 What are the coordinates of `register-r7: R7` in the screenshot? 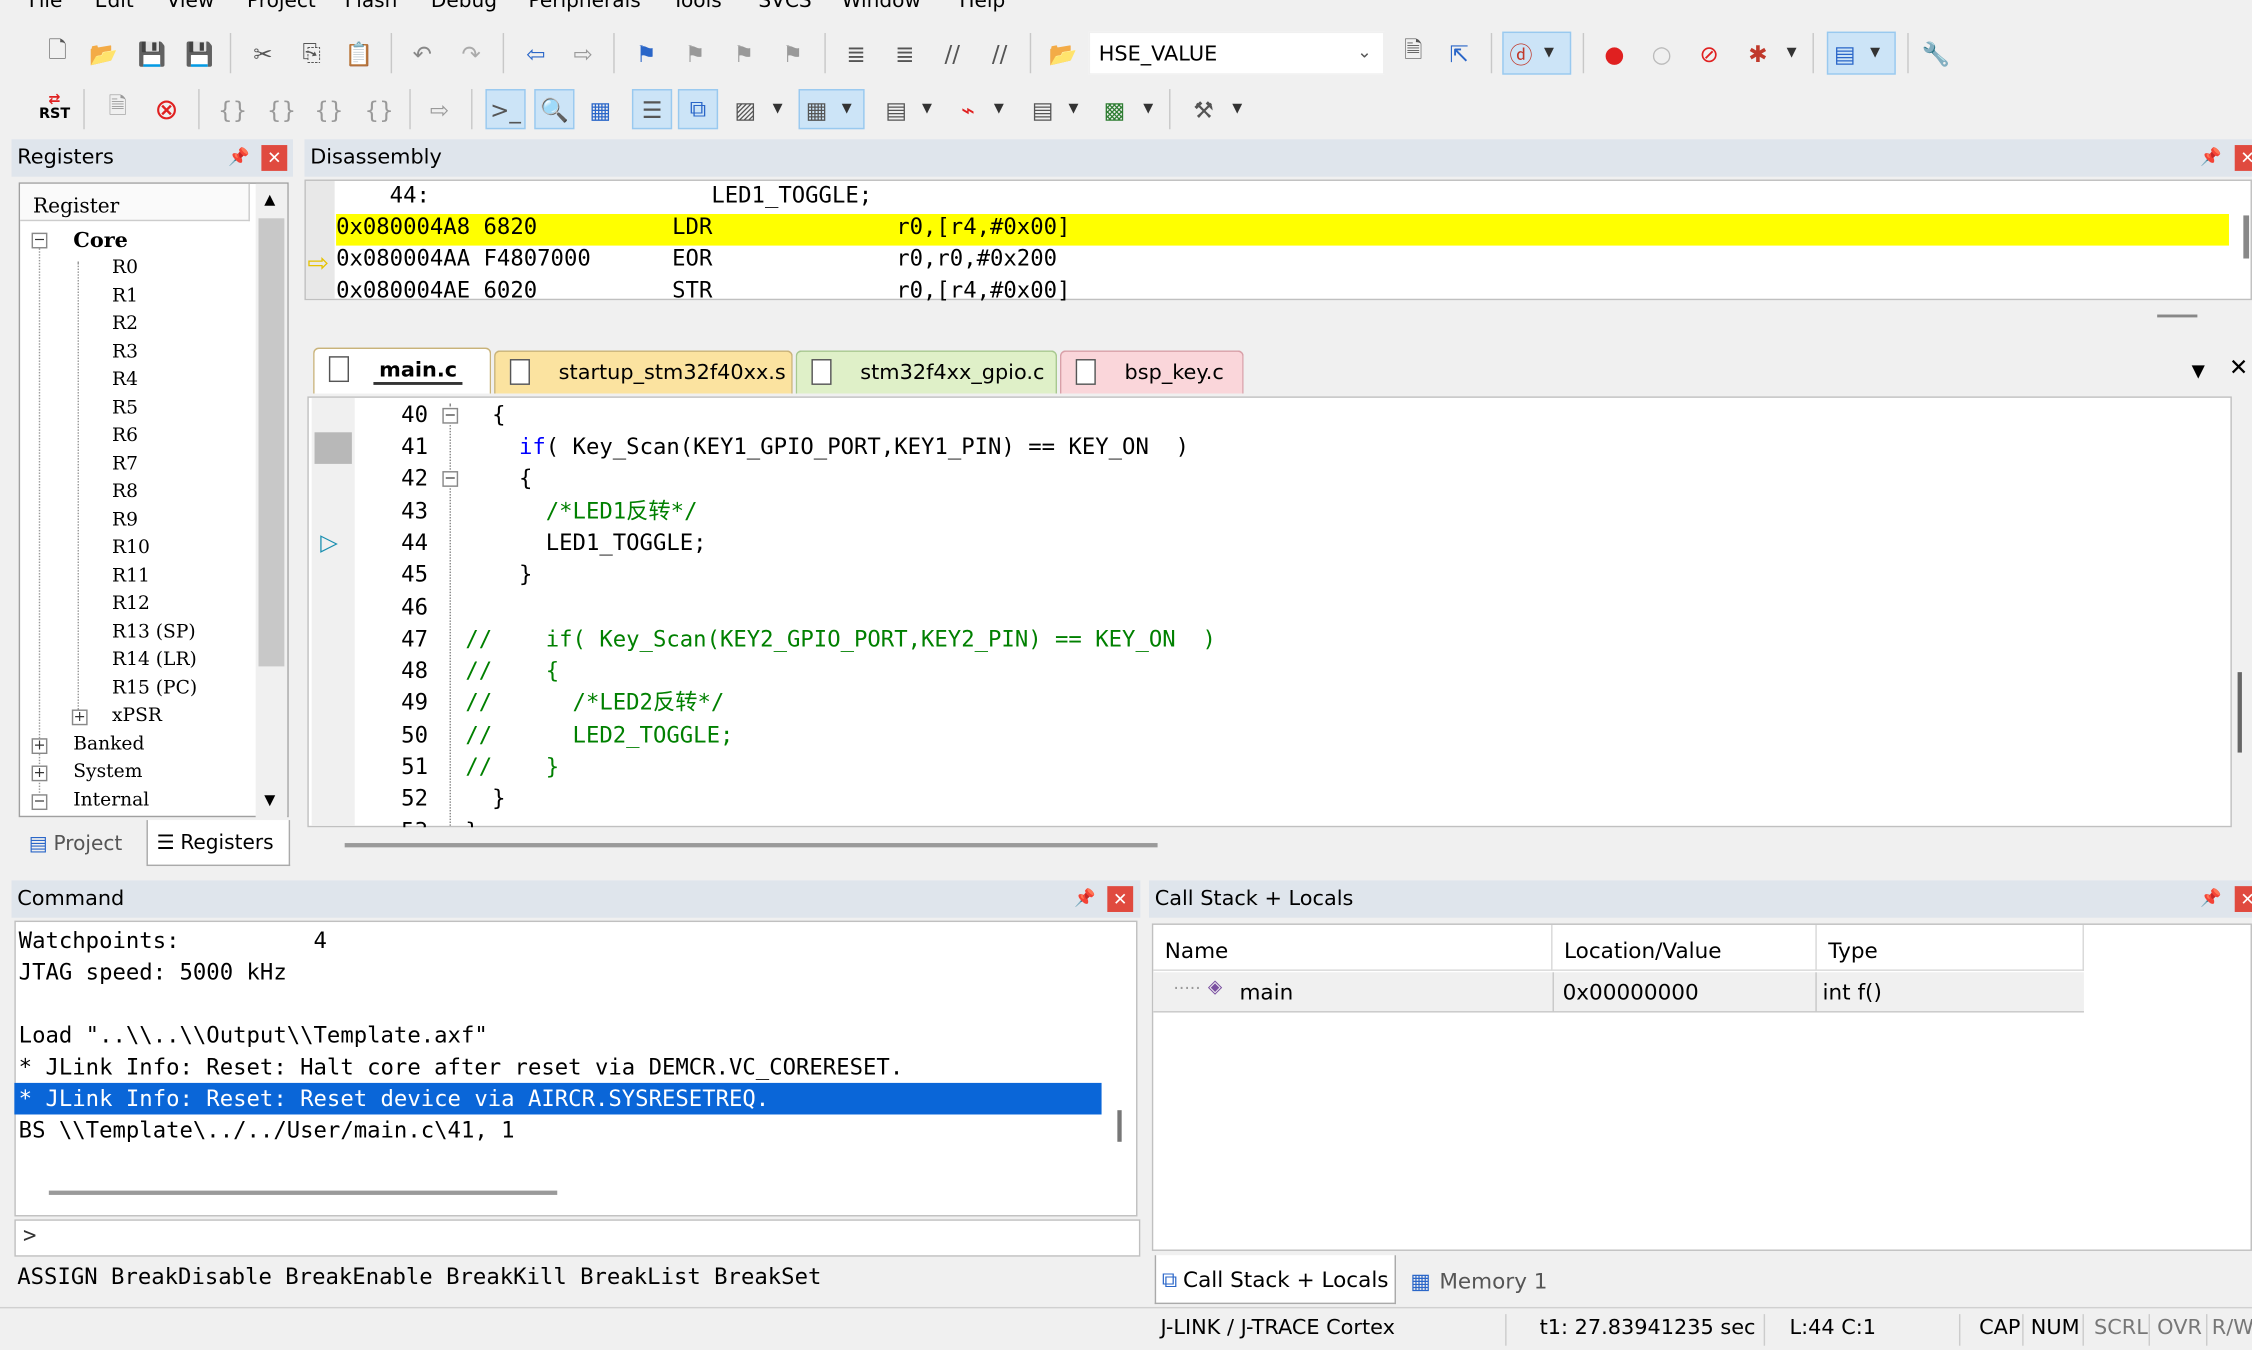 It's located at (125, 465).